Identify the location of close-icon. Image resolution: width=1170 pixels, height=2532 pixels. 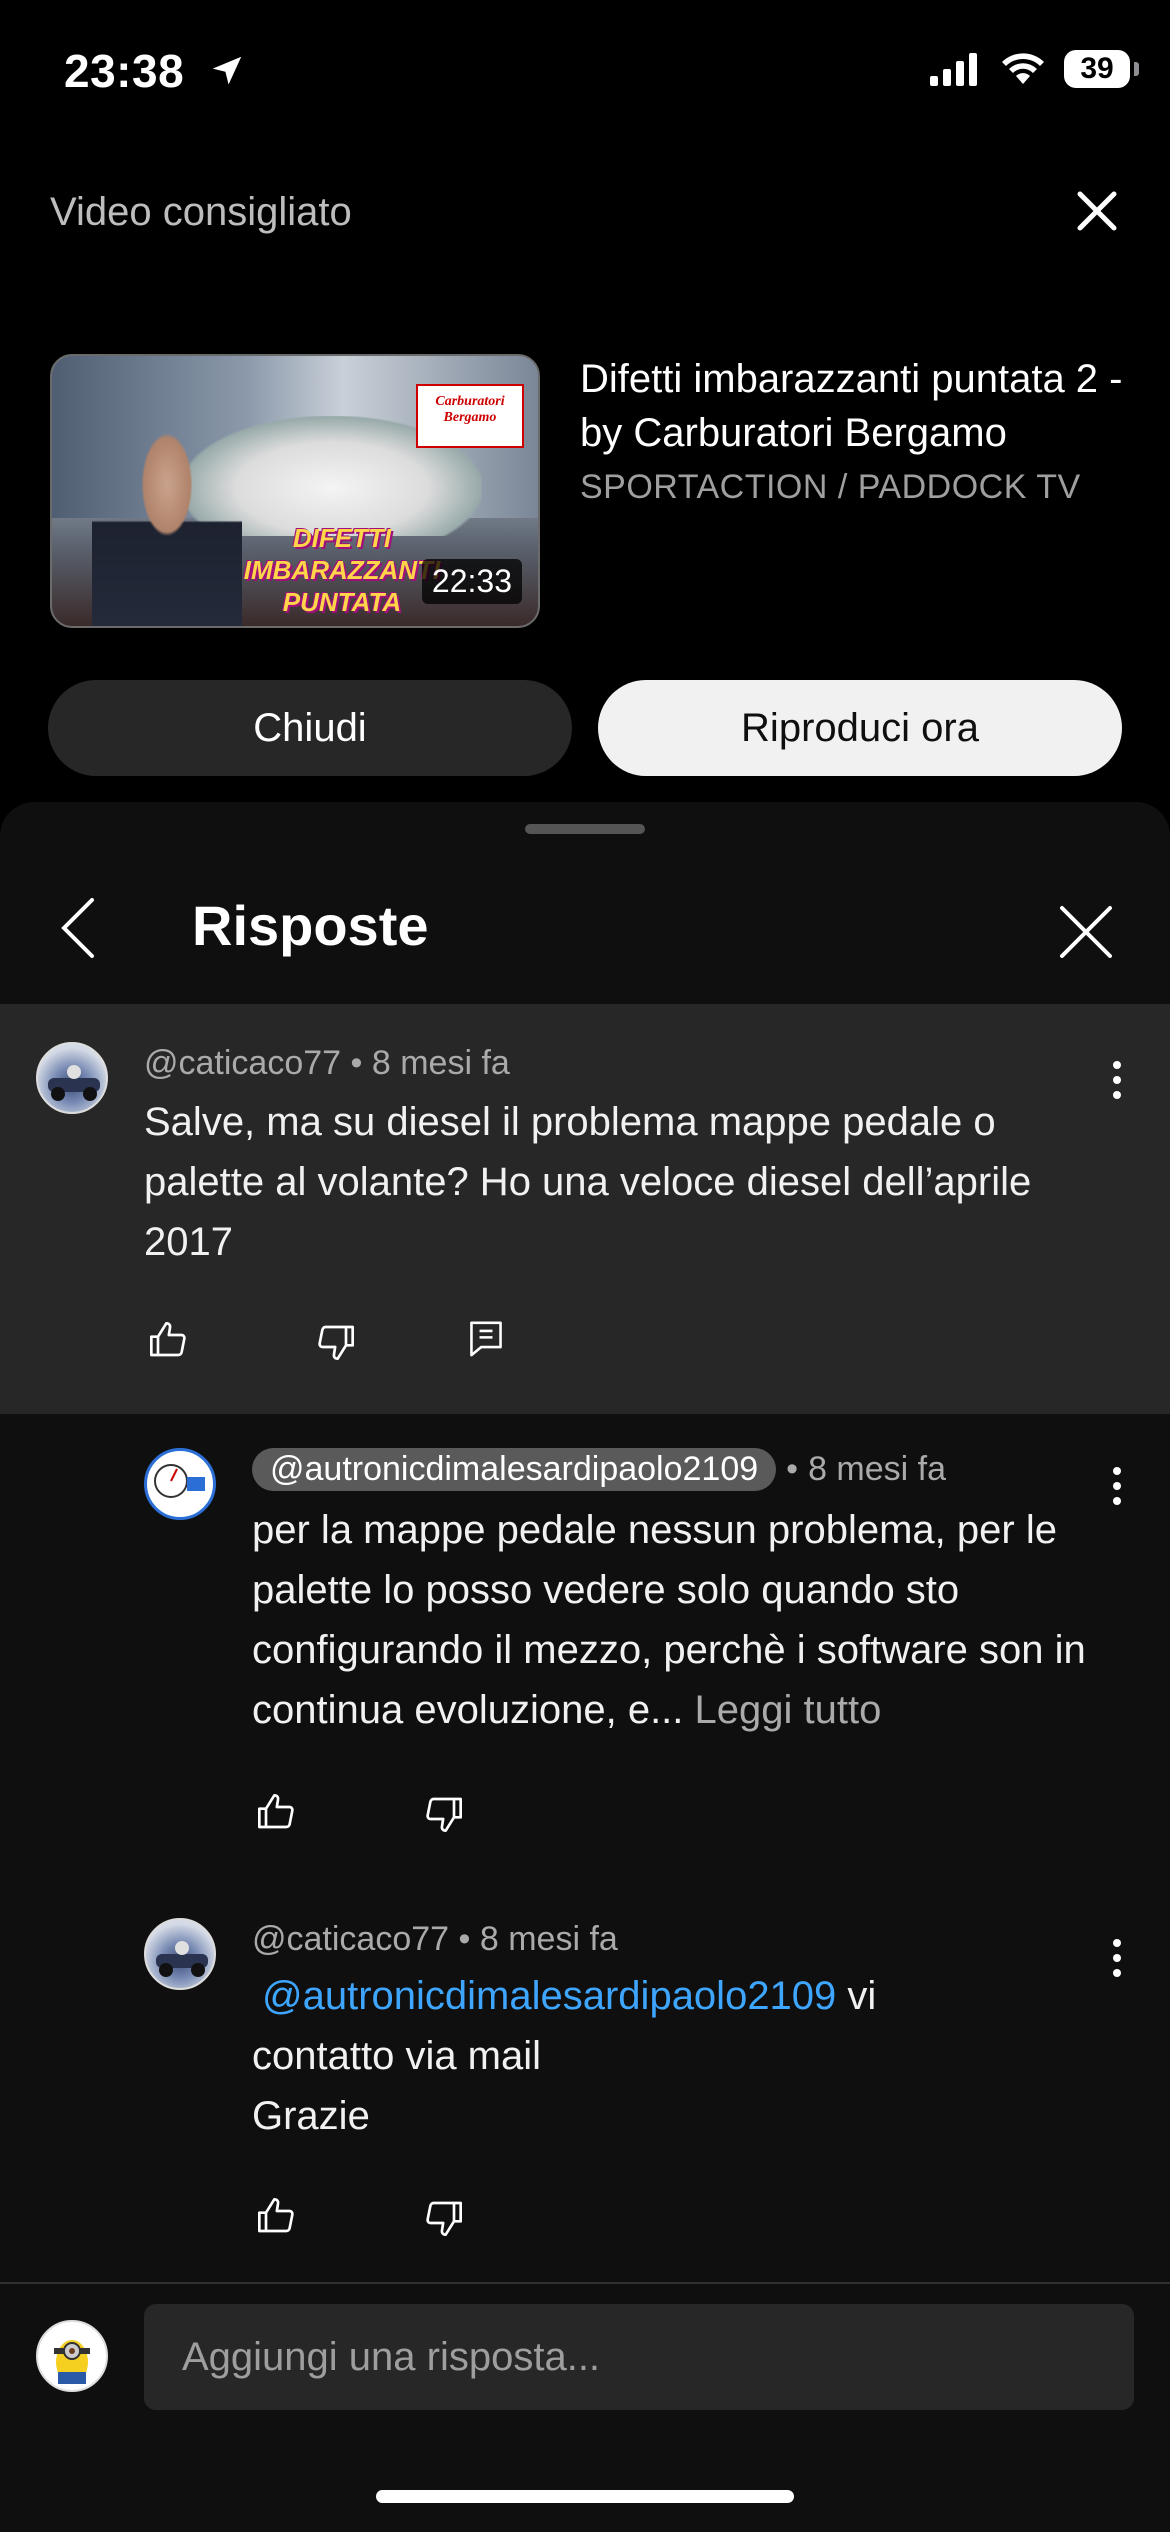
(1097, 211).